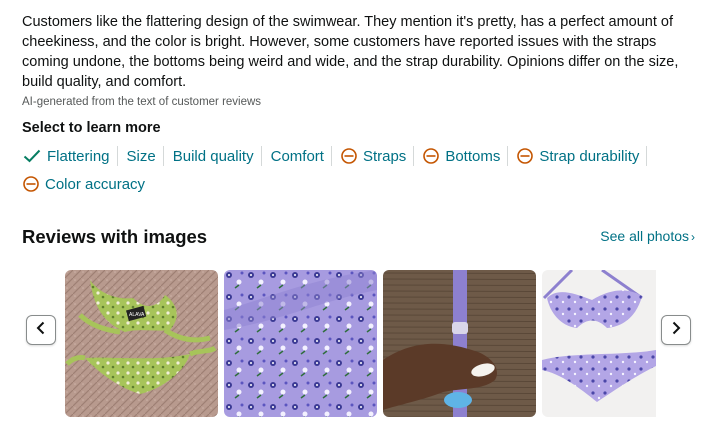 This screenshot has width=719, height=438. I want to click on select-to-learn-more-heading: Select to learn more, so click(91, 128).